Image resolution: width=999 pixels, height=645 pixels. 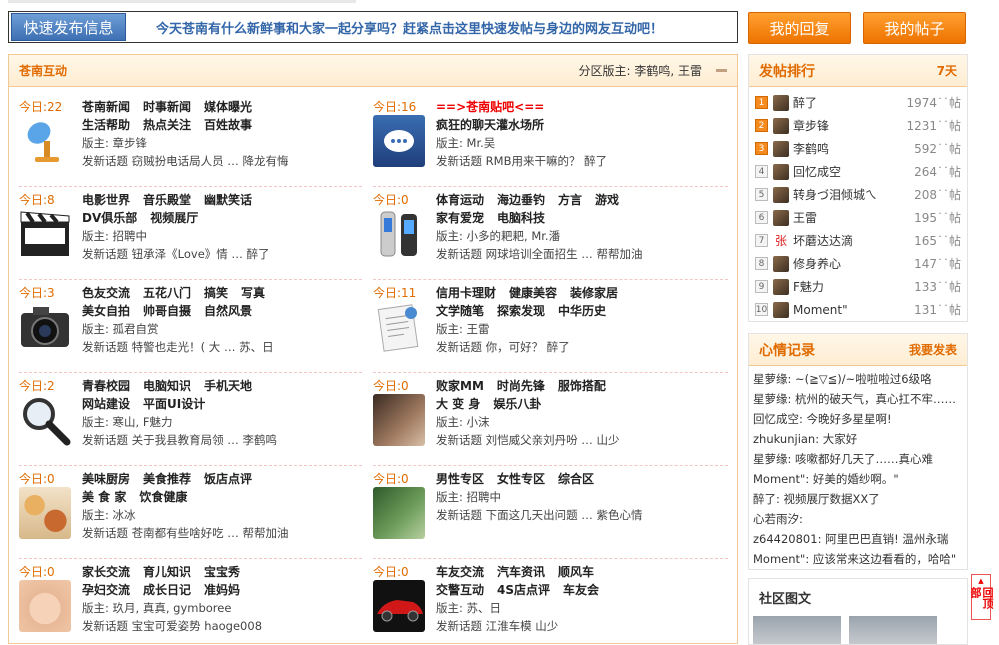 I want to click on subforum-link: 五花八门, so click(x=167, y=293).